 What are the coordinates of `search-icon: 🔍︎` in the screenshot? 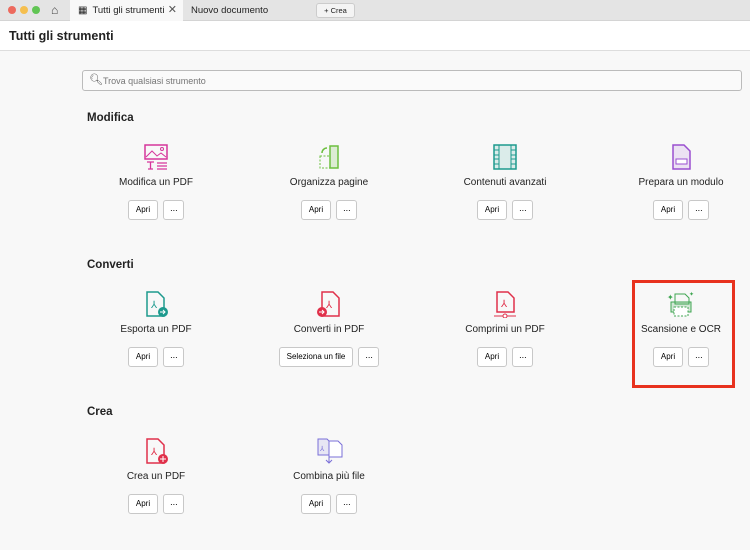 It's located at (96, 80).